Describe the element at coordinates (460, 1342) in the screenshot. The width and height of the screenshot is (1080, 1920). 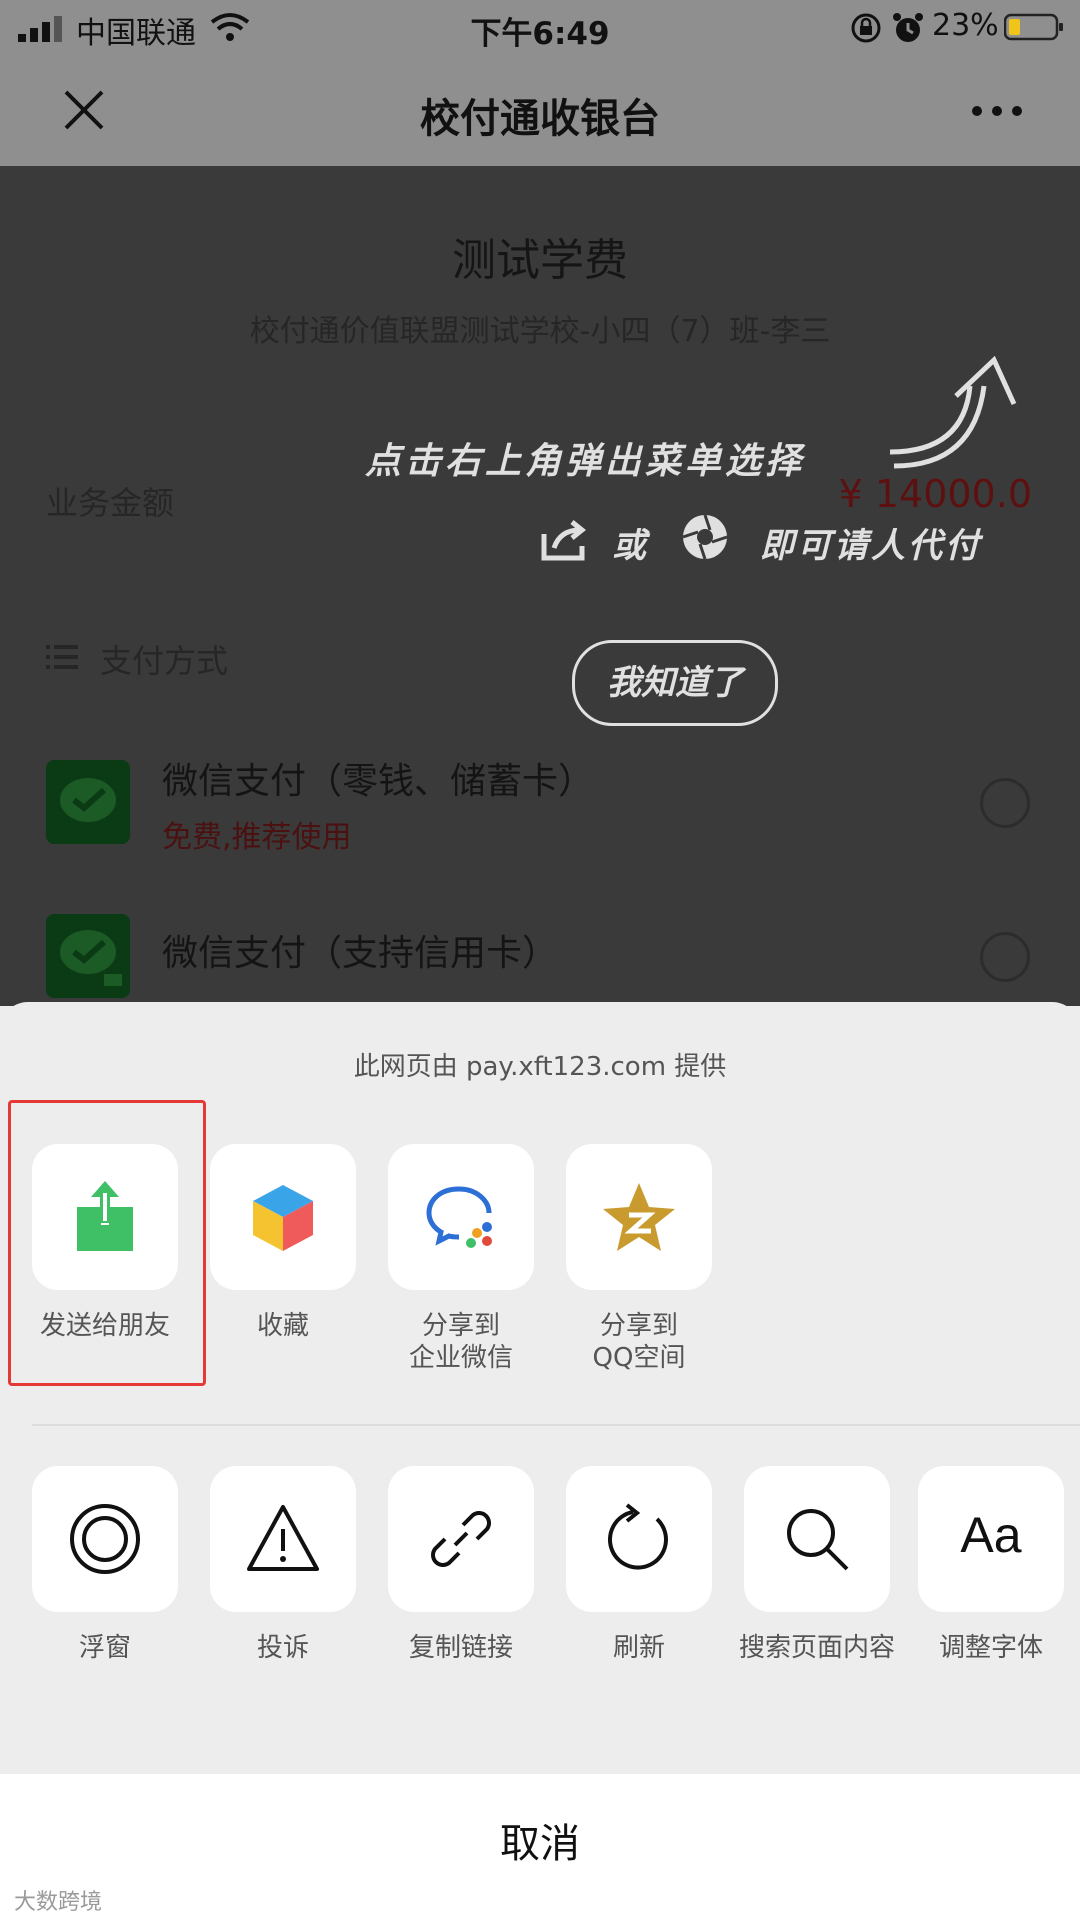
I see `tile-label: 分享到 企业微信` at that location.